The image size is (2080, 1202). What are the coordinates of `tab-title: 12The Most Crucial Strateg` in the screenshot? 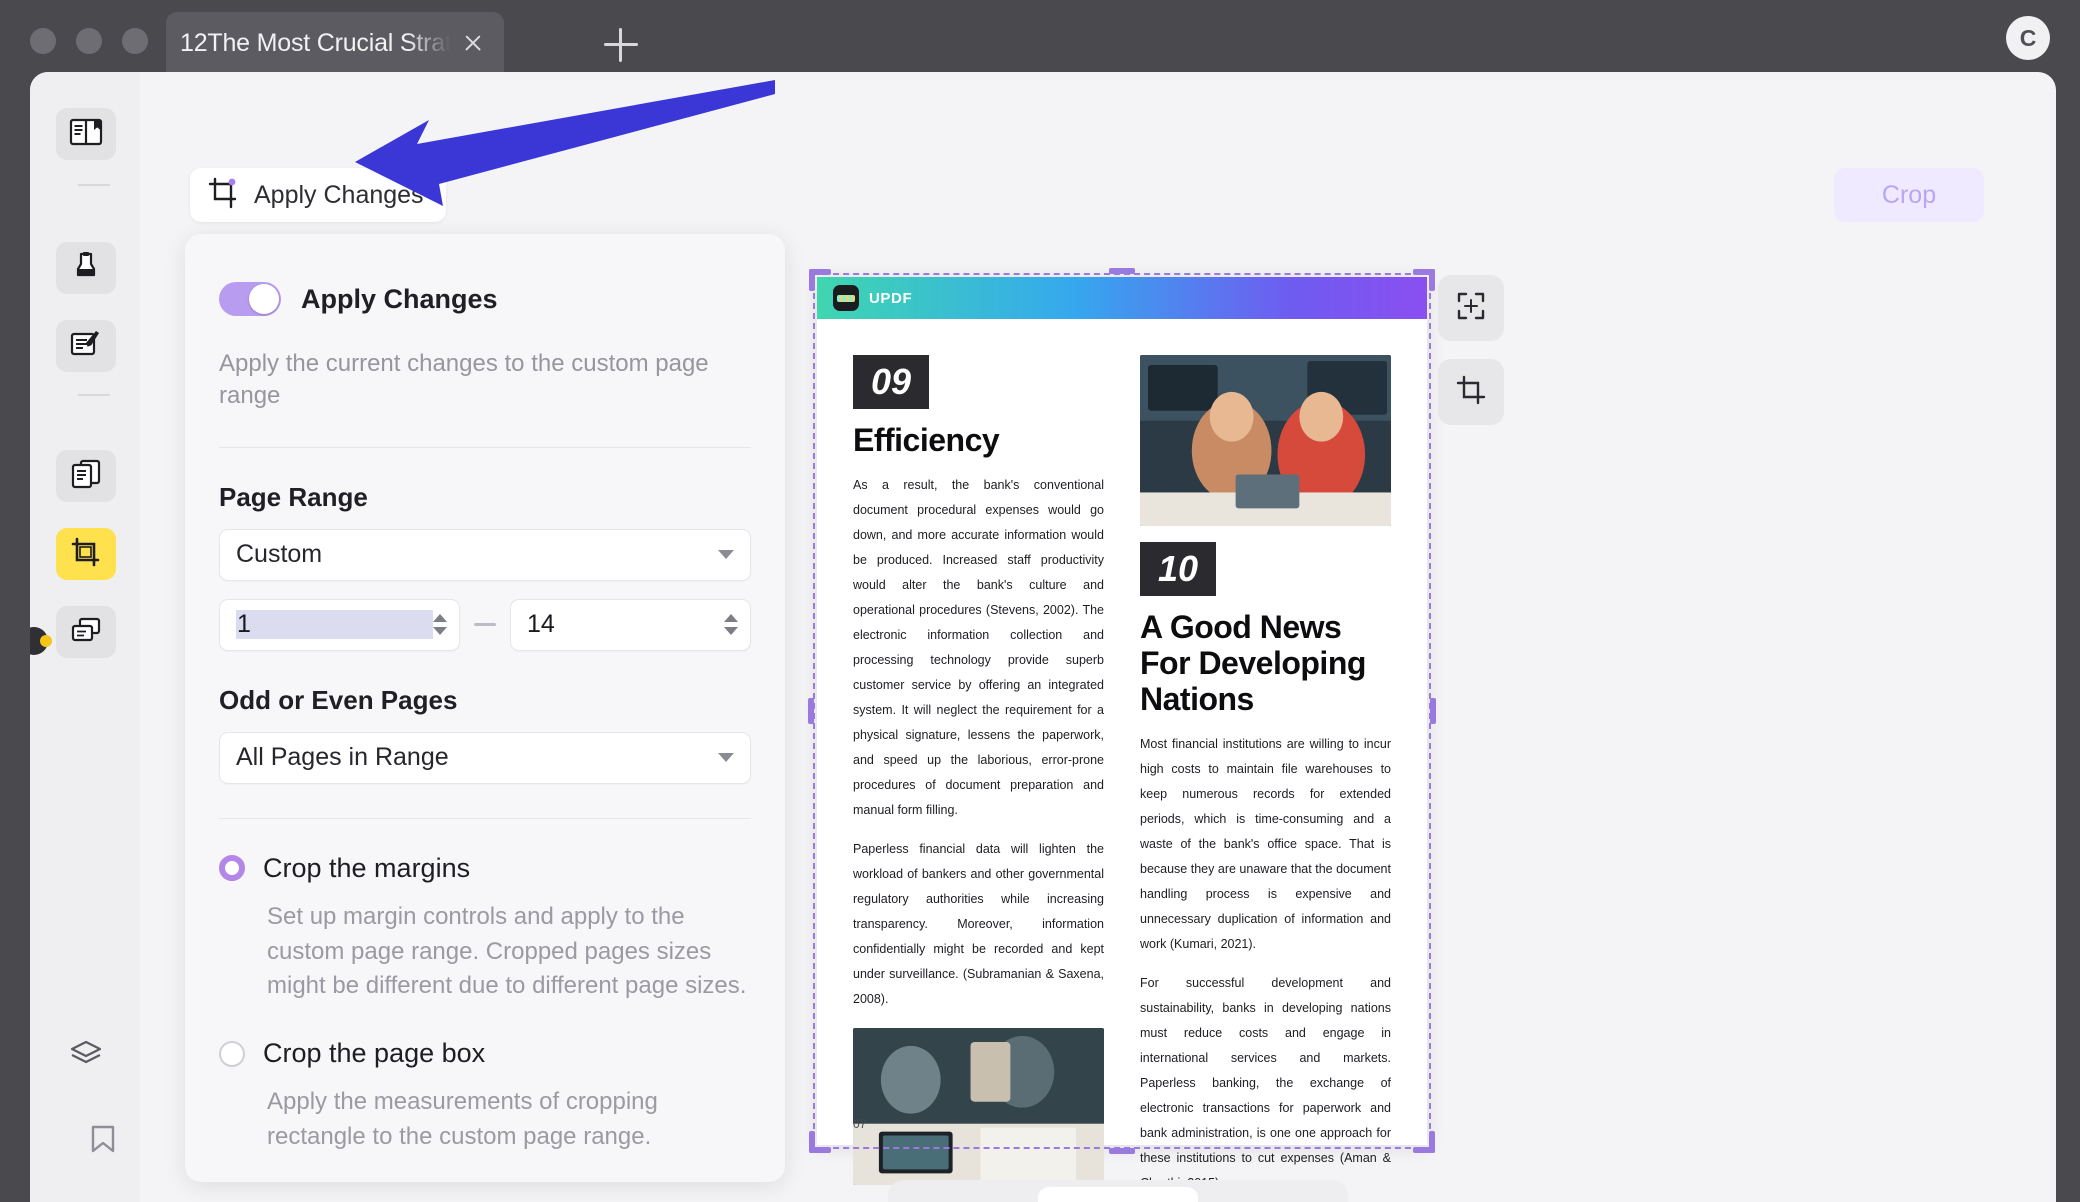 It's located at (318, 42).